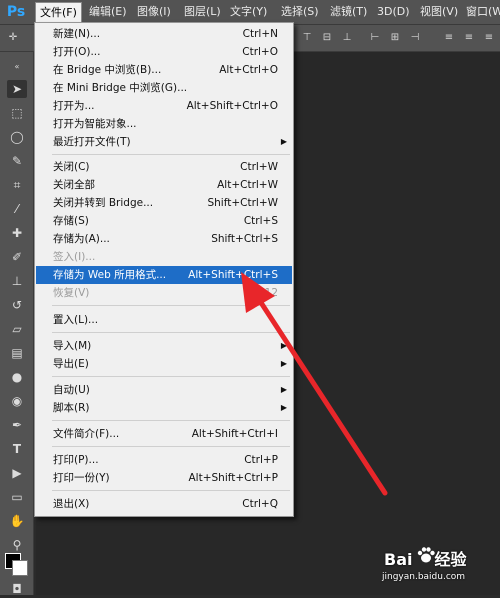 The image size is (500, 598). I want to click on watermark-url: jingyan.baidu.com, so click(424, 577).